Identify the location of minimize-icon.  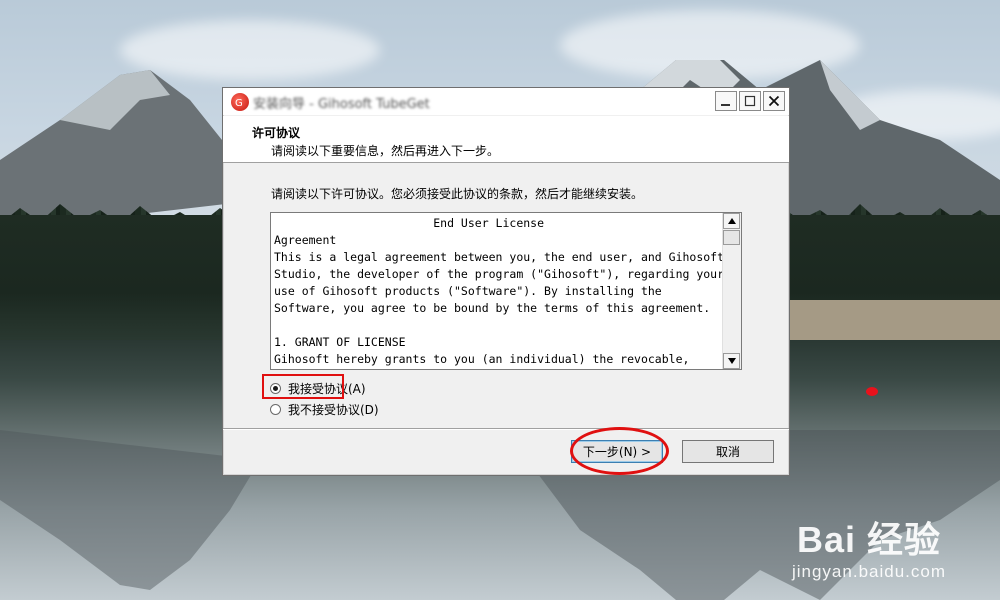
(725, 105).